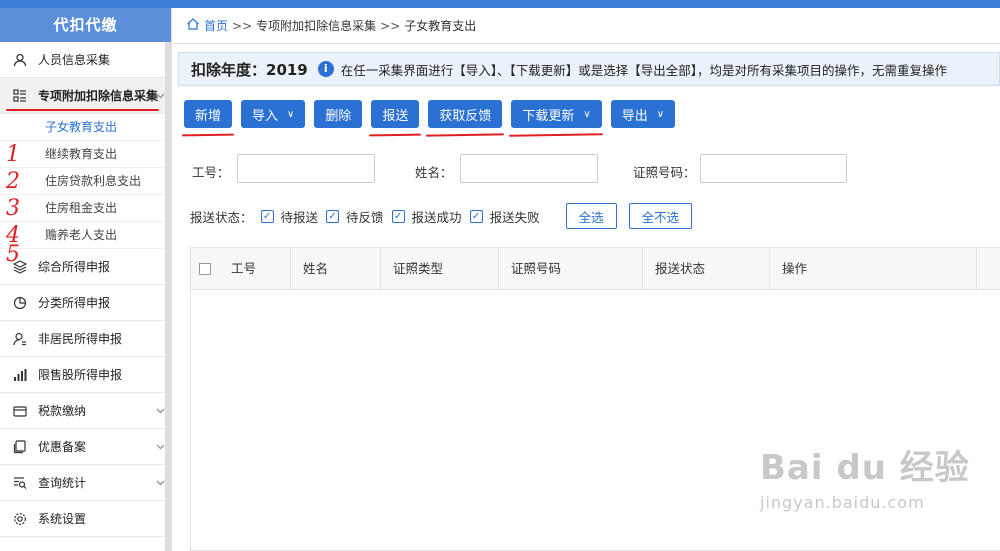 This screenshot has height=551, width=1000. I want to click on sidebar-item-label: 税款缴纳, so click(62, 411).